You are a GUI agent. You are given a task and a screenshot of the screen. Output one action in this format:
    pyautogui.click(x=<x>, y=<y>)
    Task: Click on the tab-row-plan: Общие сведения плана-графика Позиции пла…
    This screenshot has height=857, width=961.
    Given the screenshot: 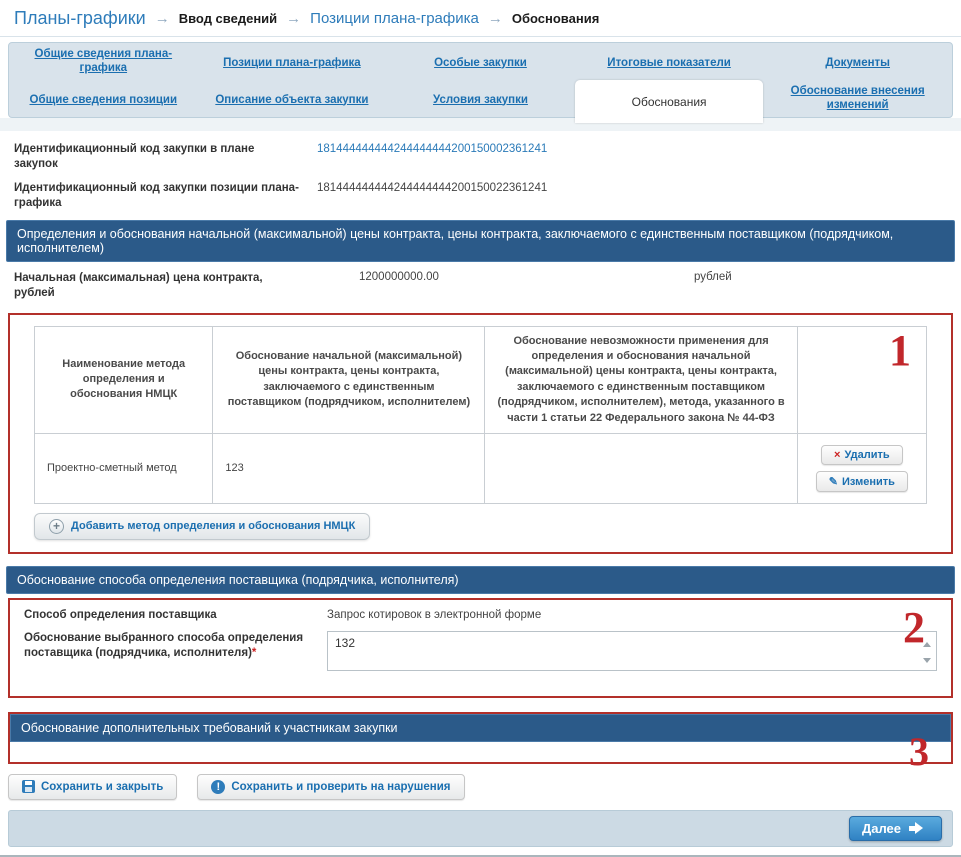 What is the action you would take?
    pyautogui.click(x=480, y=61)
    